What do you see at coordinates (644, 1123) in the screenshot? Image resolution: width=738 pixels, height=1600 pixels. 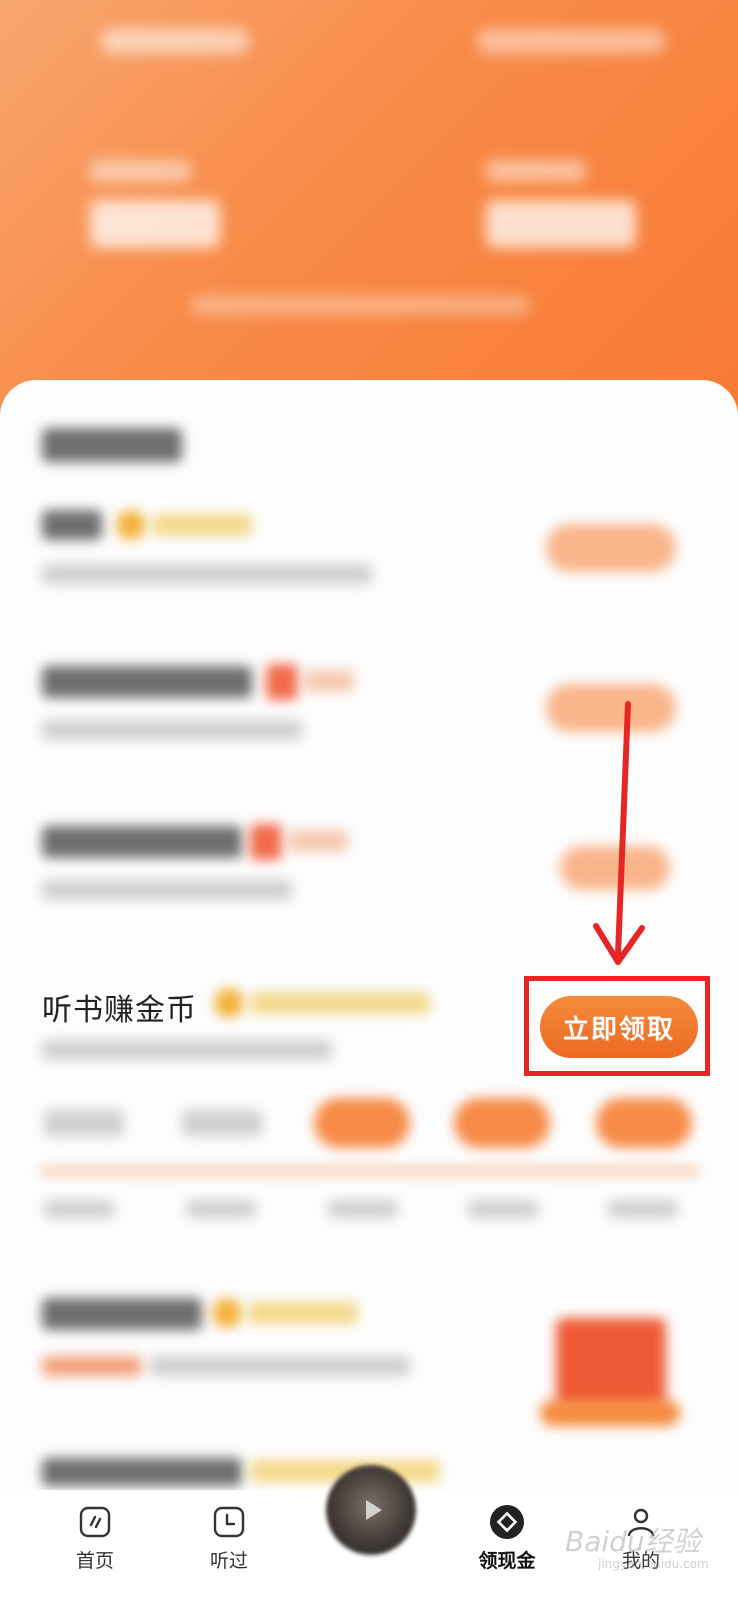 I see `step-5-reward-blurred` at bounding box center [644, 1123].